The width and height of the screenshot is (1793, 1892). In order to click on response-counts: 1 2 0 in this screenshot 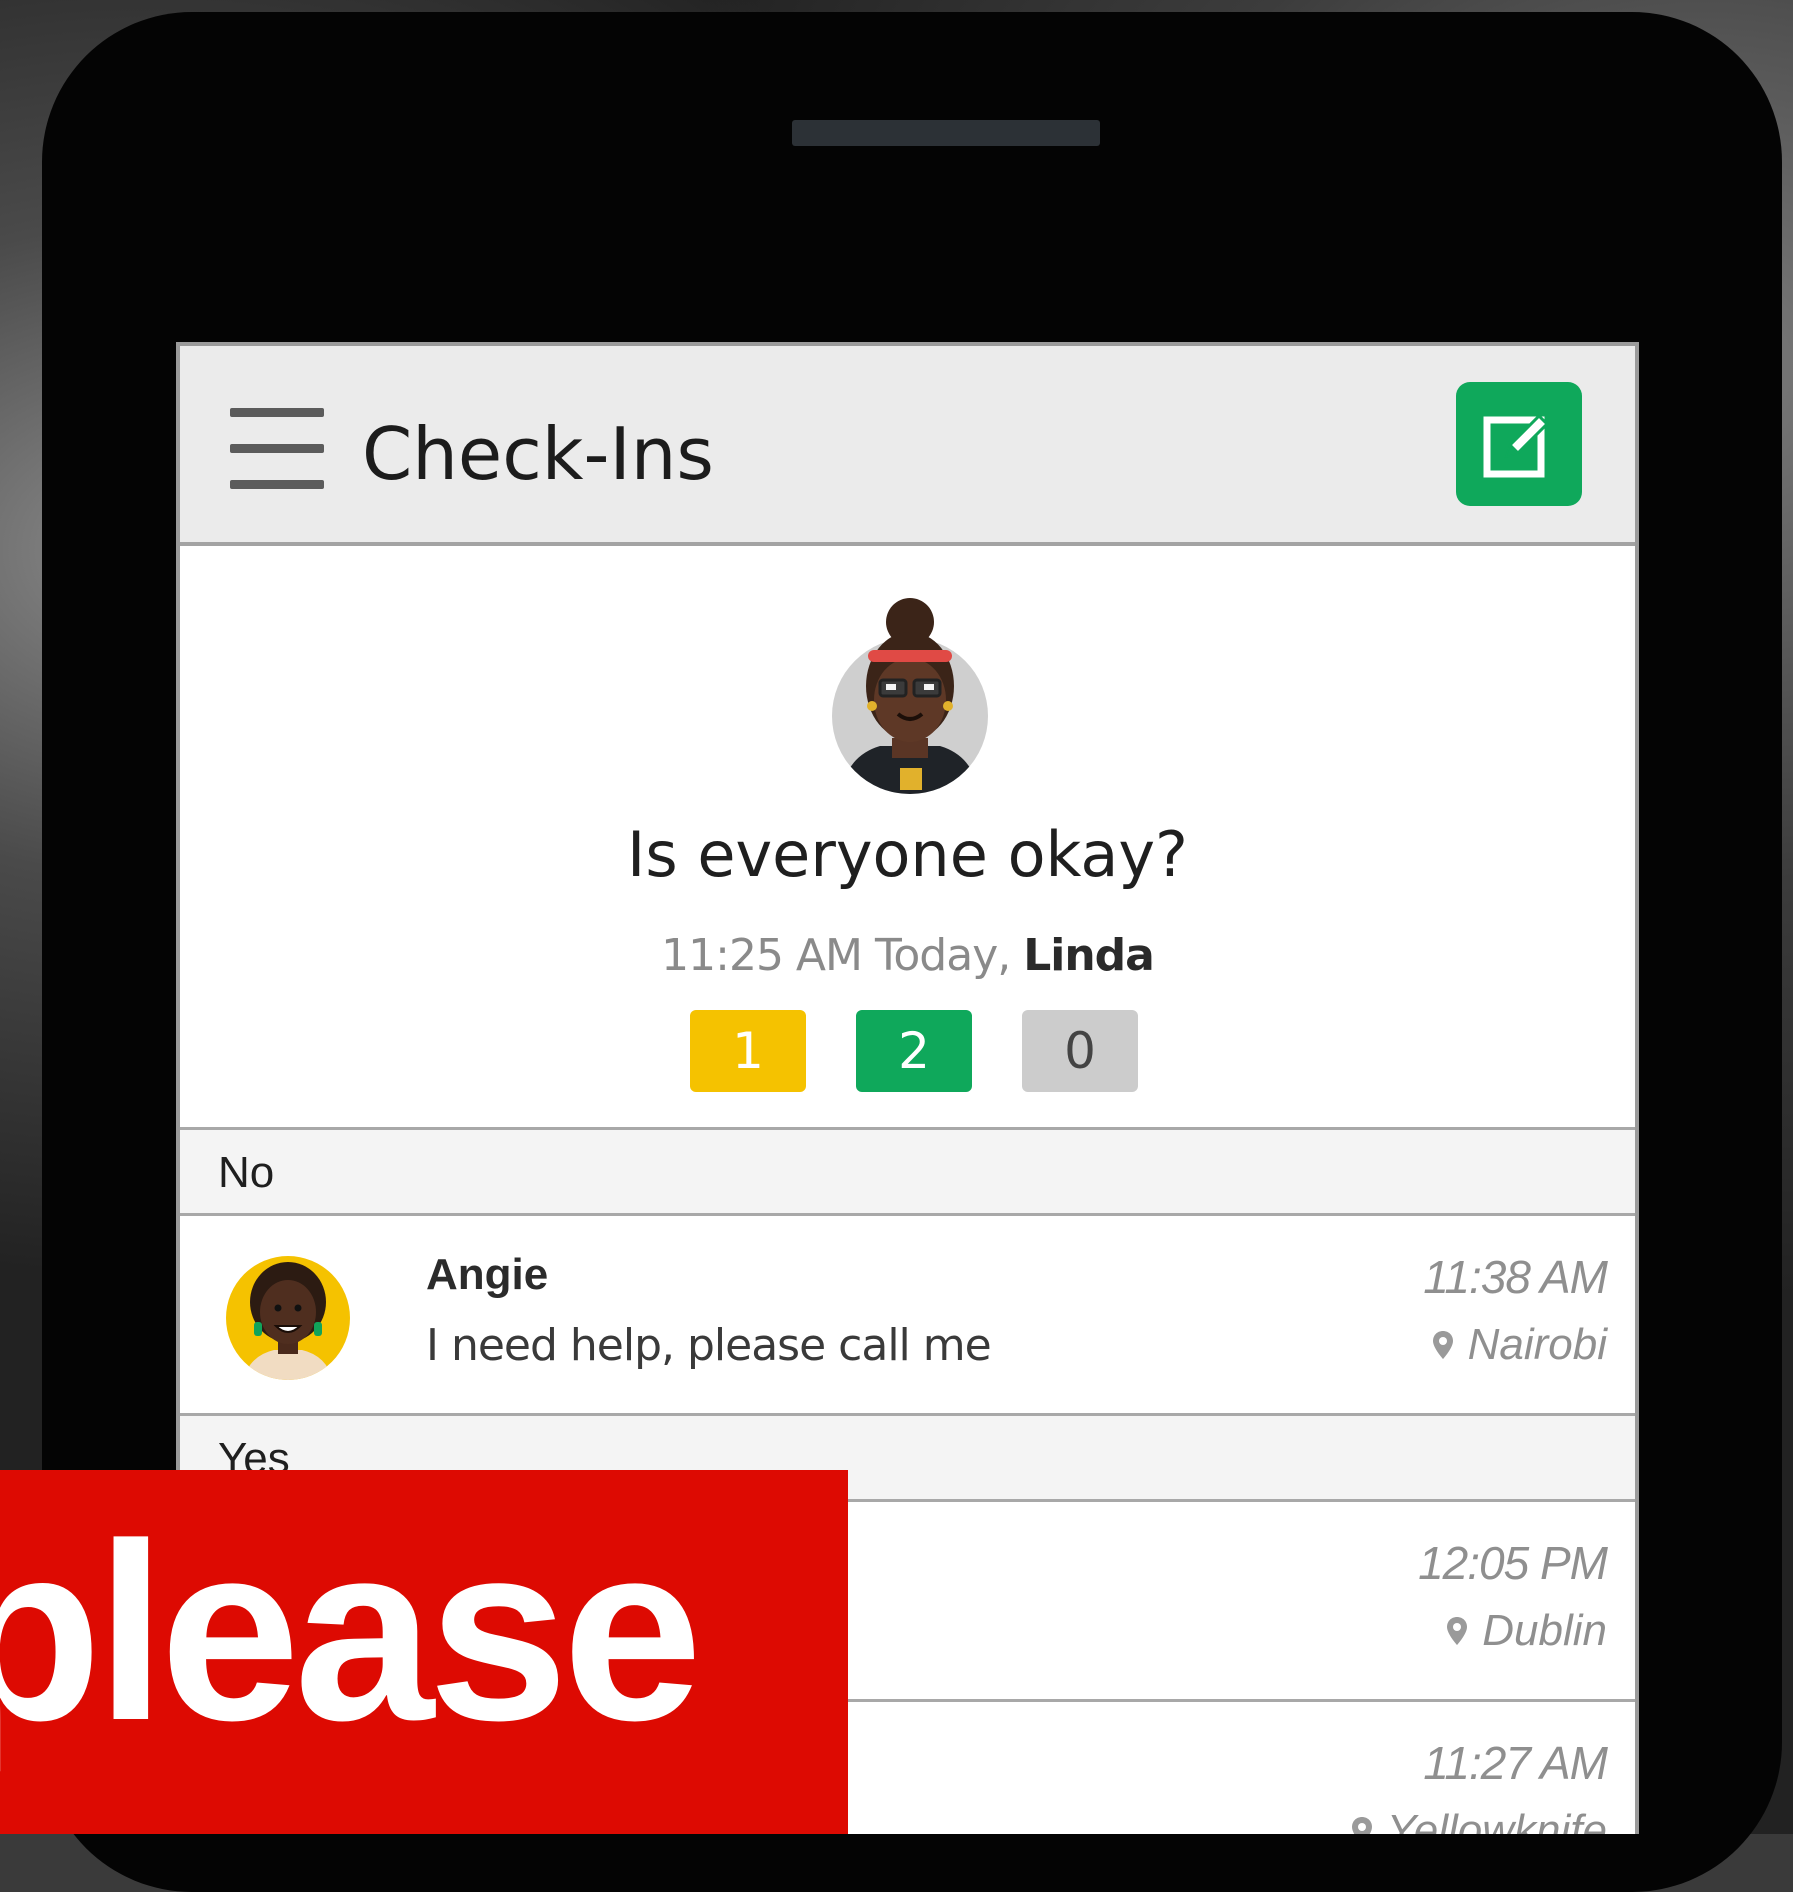, I will do `click(914, 1052)`.